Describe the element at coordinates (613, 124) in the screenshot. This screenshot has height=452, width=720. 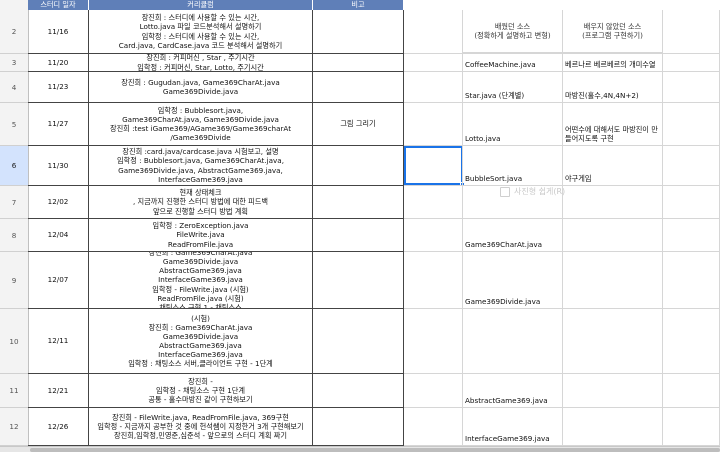
I see `notlearned-source-cell: 어떤수에 대해서도 마방진이 만들어지도록 구현` at that location.